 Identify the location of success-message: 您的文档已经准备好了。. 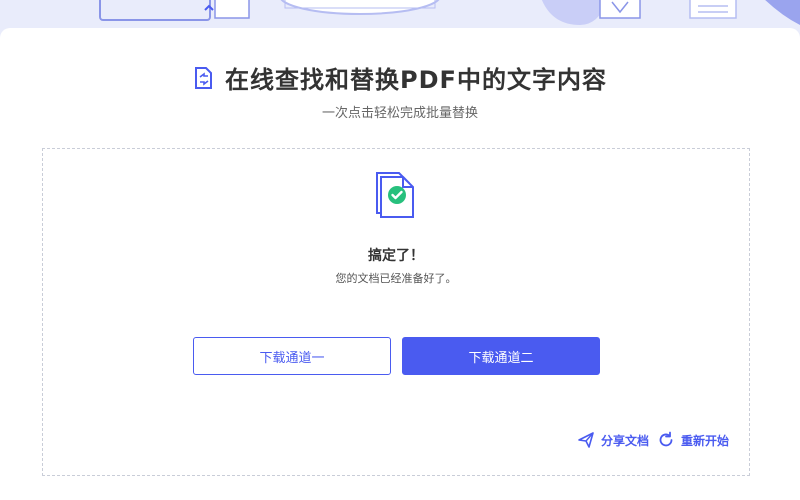
(396, 278).